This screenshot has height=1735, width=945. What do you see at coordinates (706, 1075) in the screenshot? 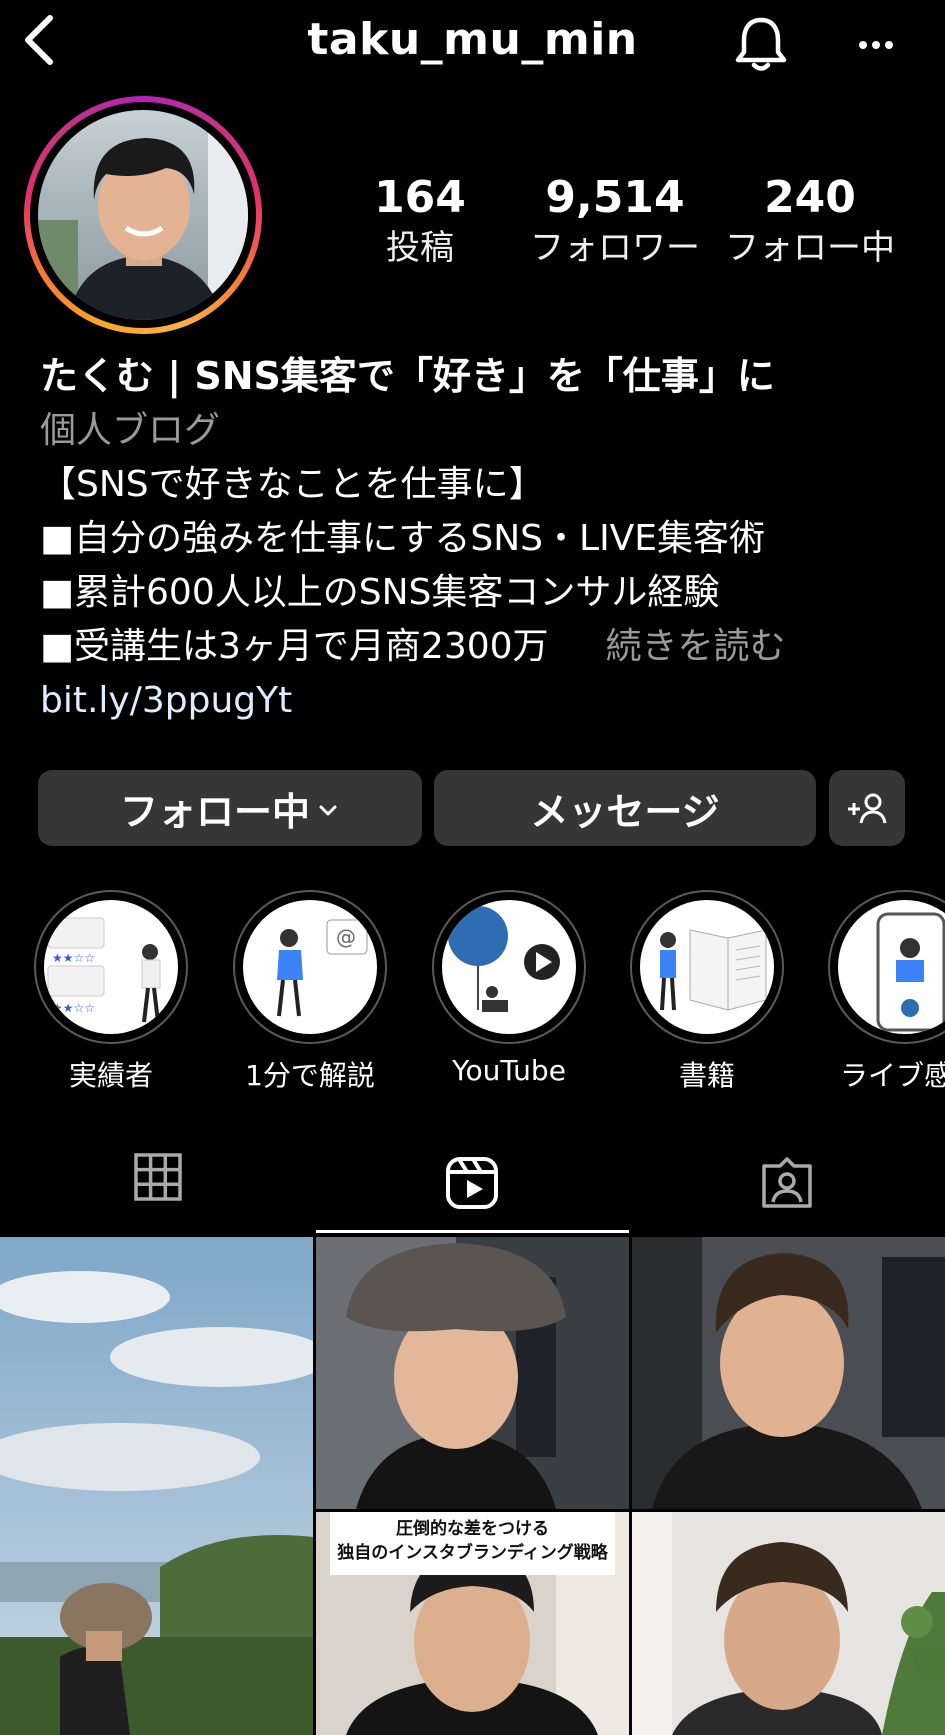
I see `highlight-label: 書籍` at bounding box center [706, 1075].